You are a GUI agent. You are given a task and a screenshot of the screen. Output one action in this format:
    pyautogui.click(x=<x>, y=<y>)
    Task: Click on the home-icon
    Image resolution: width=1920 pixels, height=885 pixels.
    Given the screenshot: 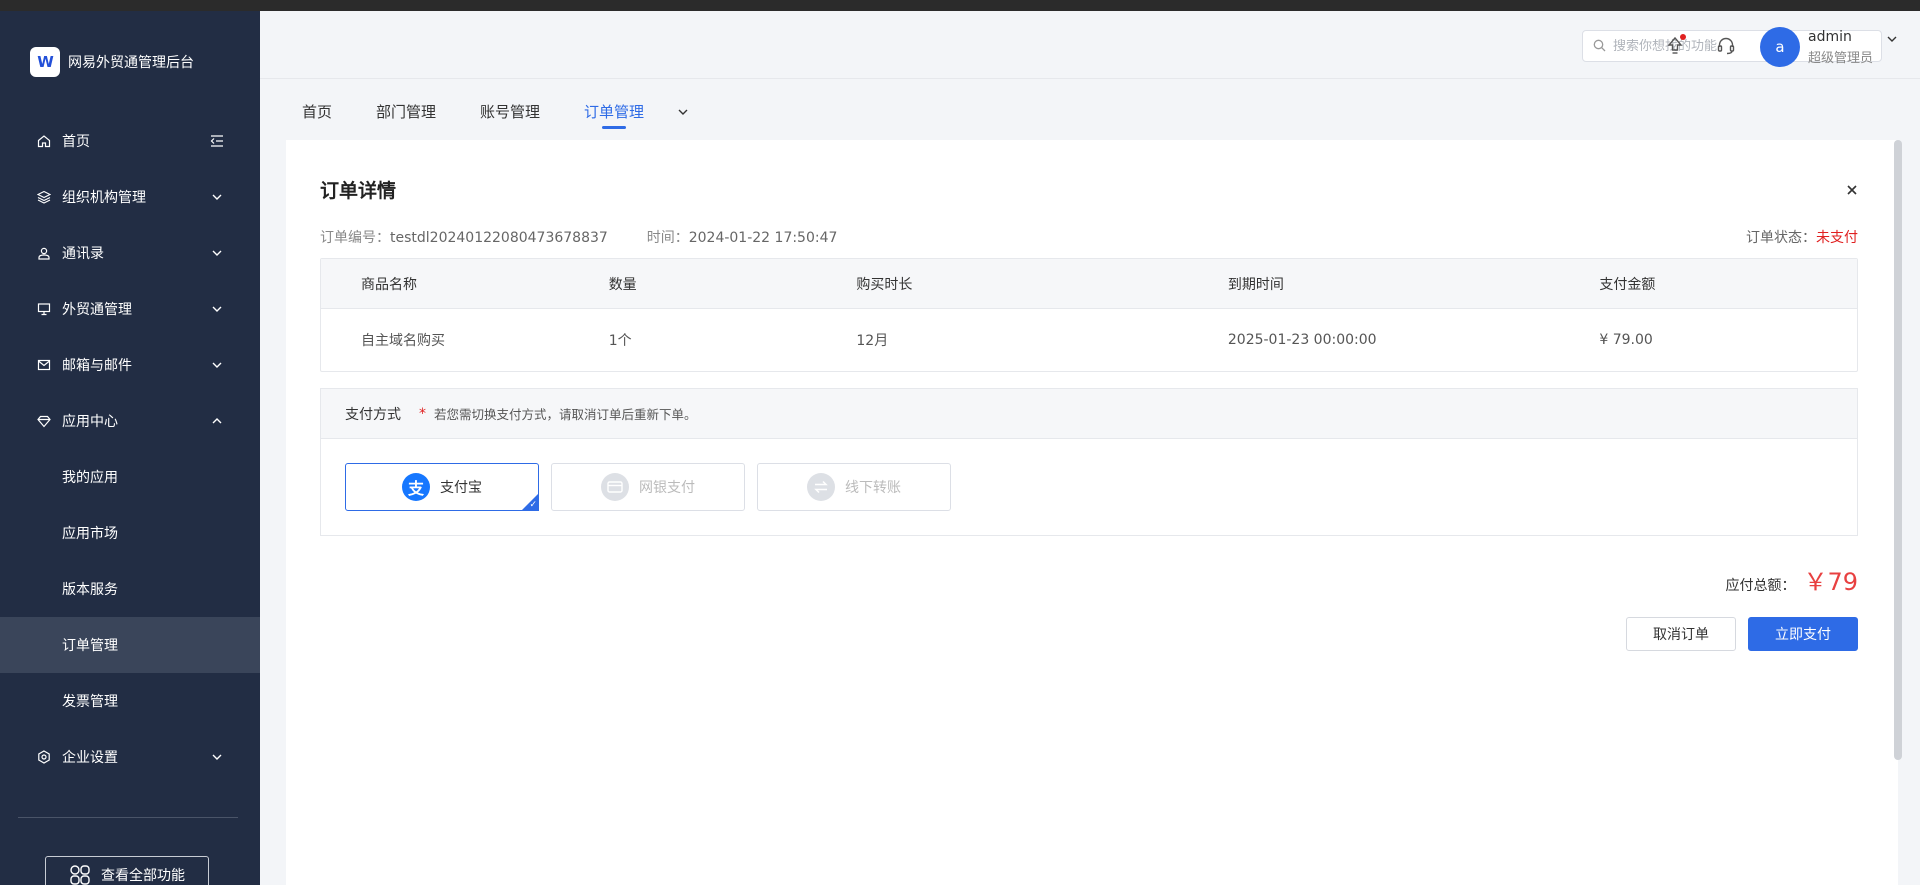 What is the action you would take?
    pyautogui.click(x=44, y=141)
    